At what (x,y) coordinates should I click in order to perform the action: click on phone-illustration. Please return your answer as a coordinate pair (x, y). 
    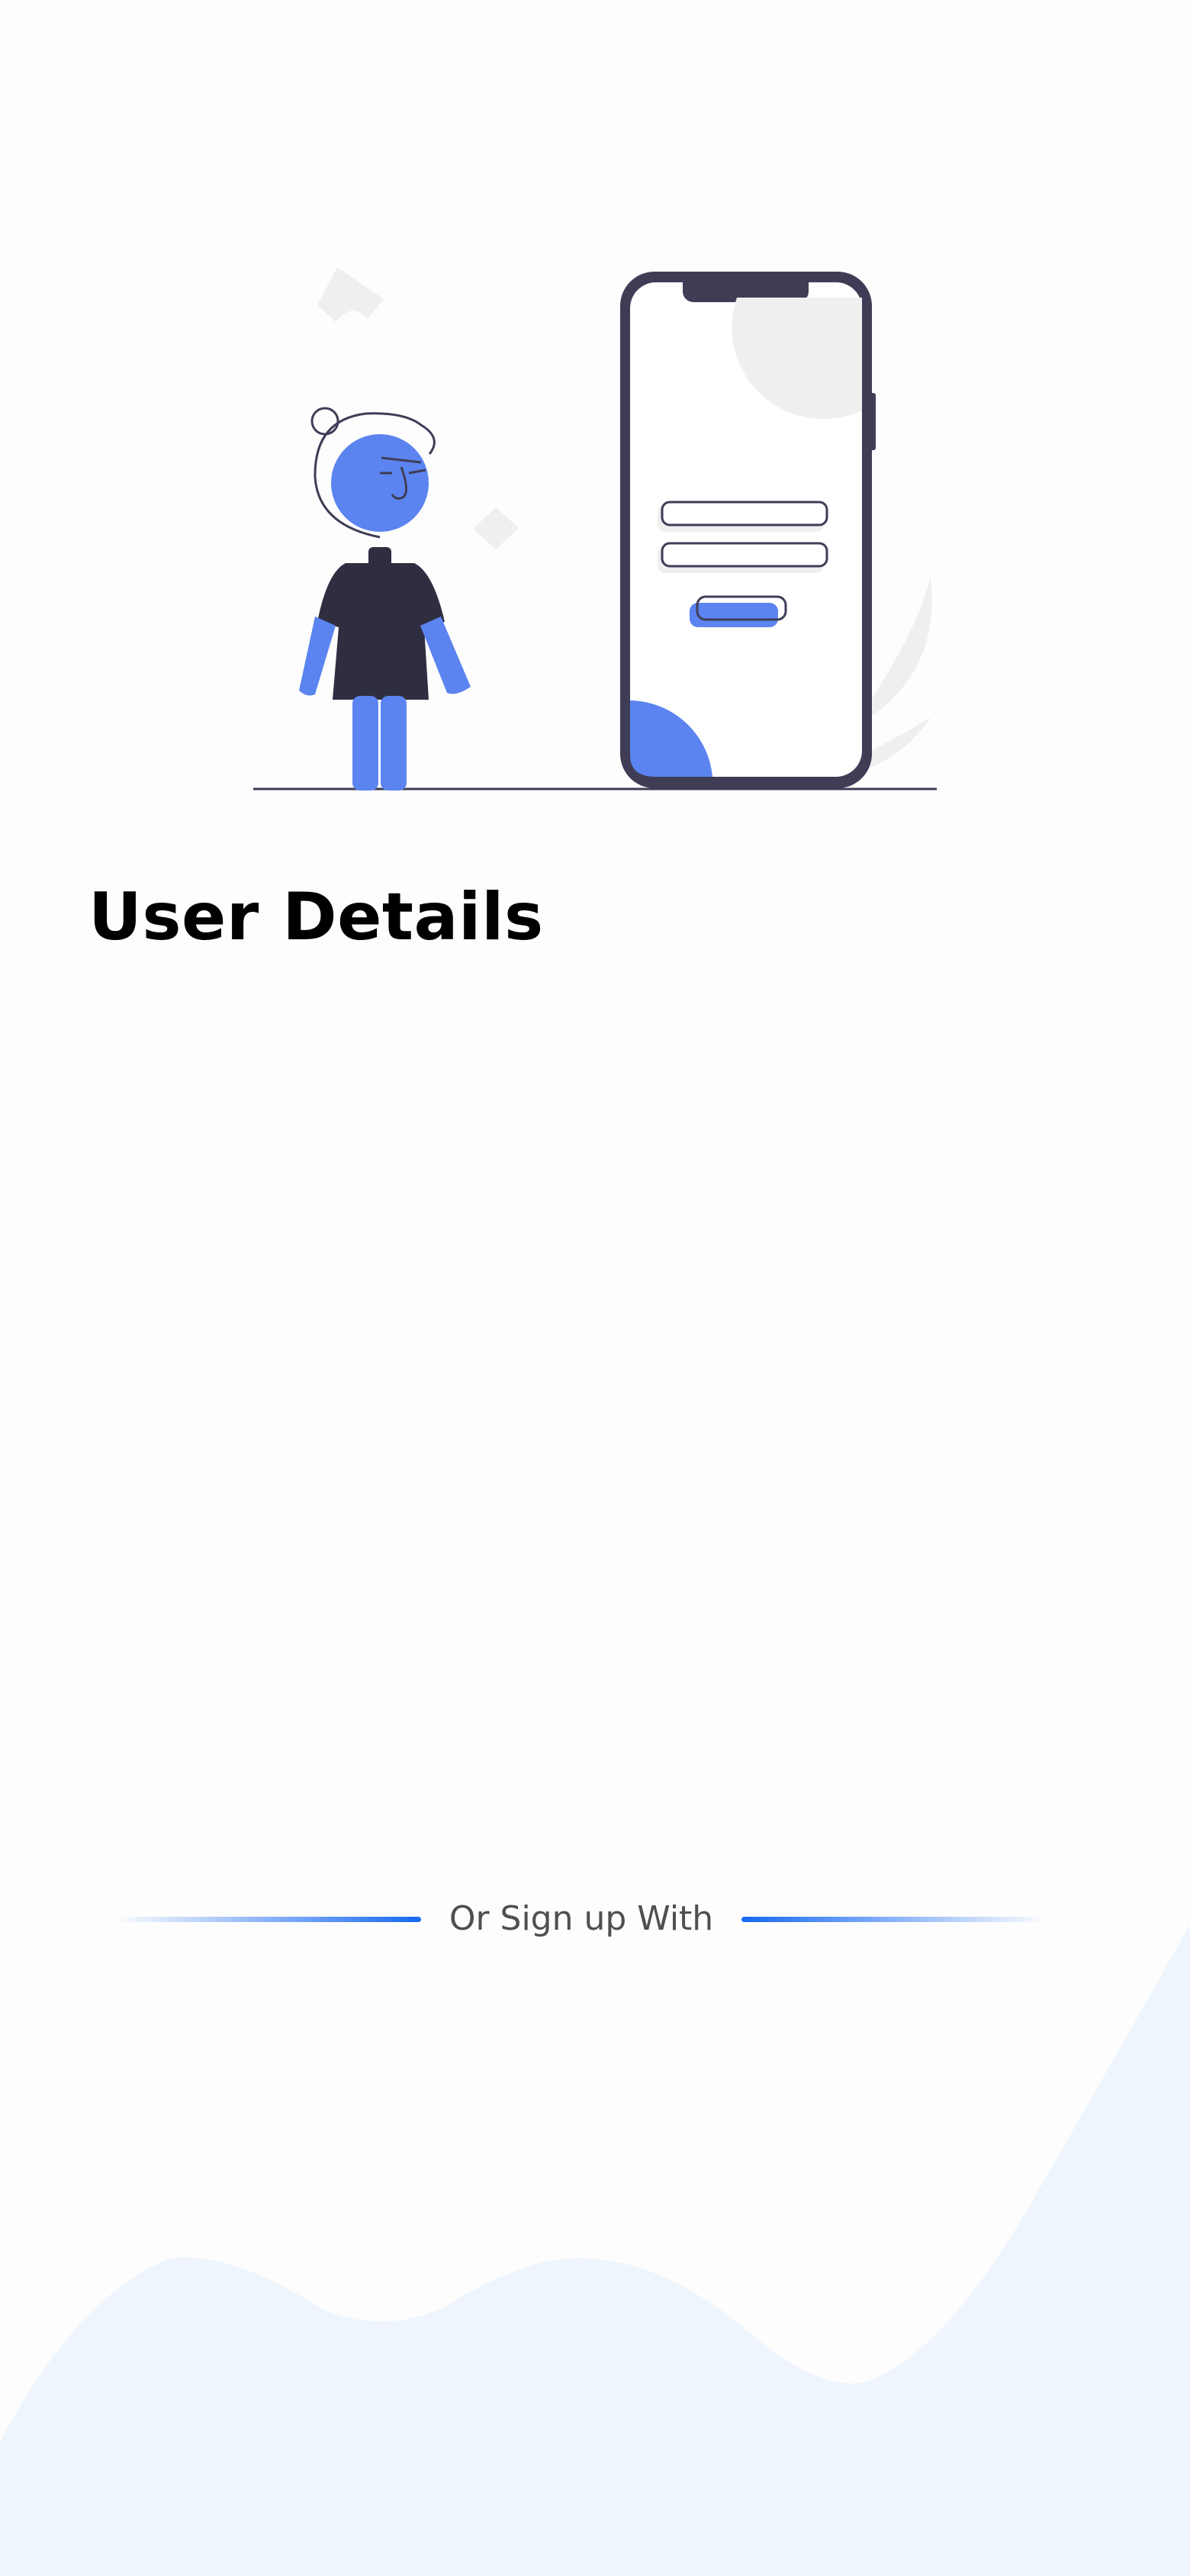
    Looking at the image, I should click on (748, 530).